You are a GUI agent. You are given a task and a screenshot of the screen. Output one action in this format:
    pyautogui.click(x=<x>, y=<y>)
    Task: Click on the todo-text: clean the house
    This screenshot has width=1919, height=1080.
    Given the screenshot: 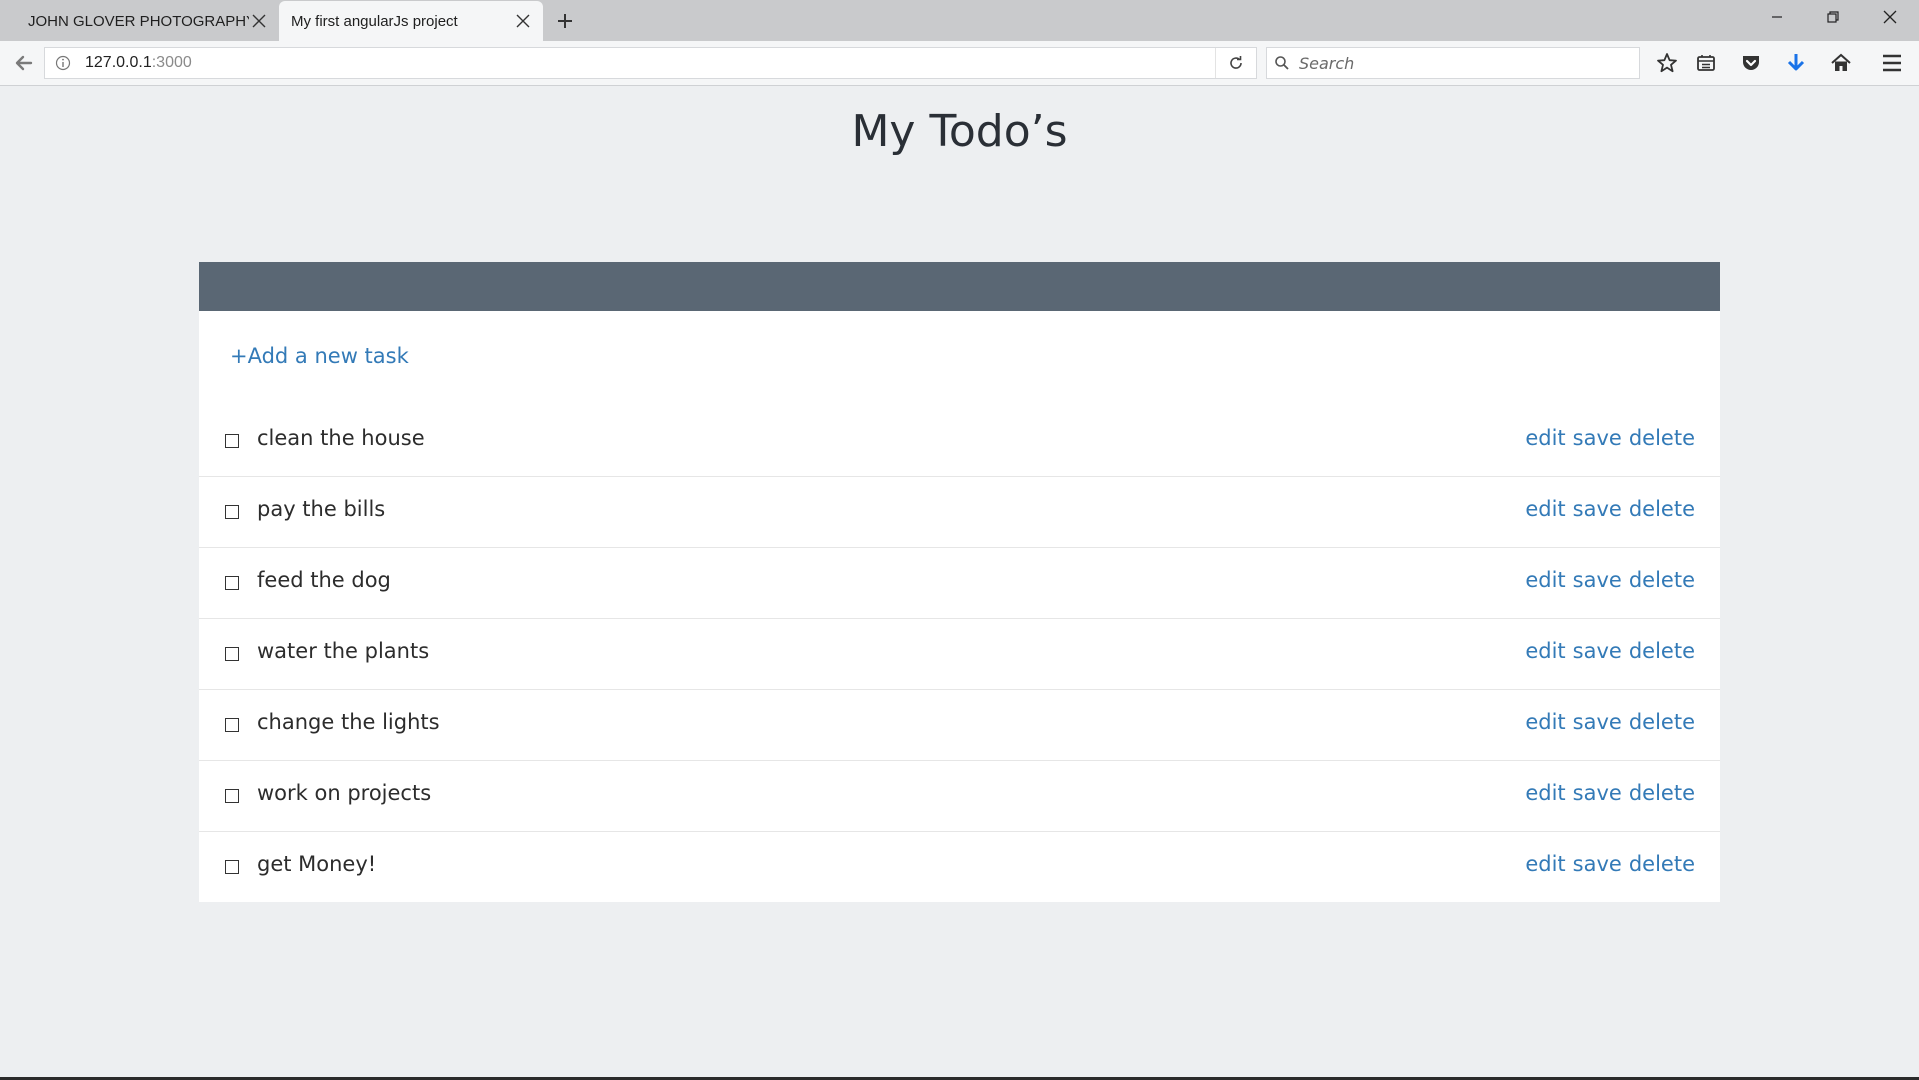 What is the action you would take?
    pyautogui.click(x=341, y=438)
    